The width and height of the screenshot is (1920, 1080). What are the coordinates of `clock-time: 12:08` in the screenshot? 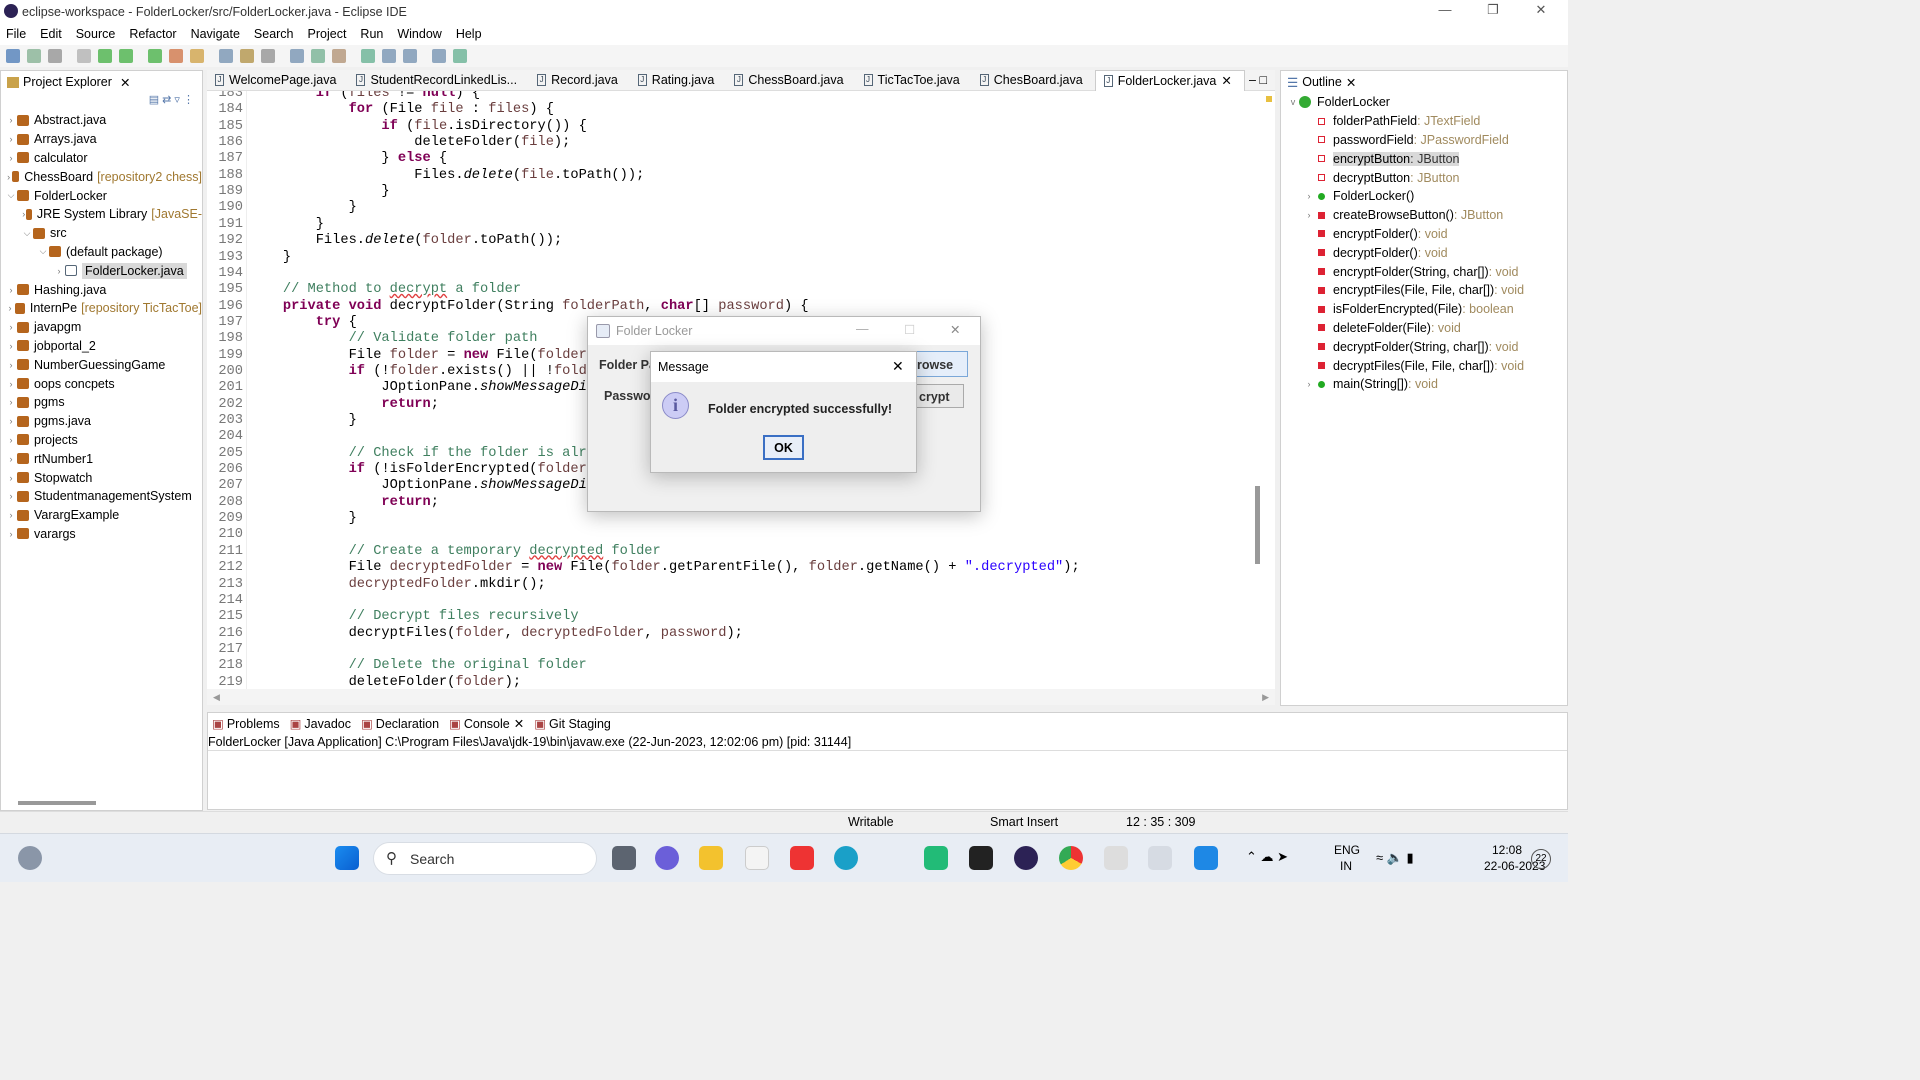 It's located at (1507, 850).